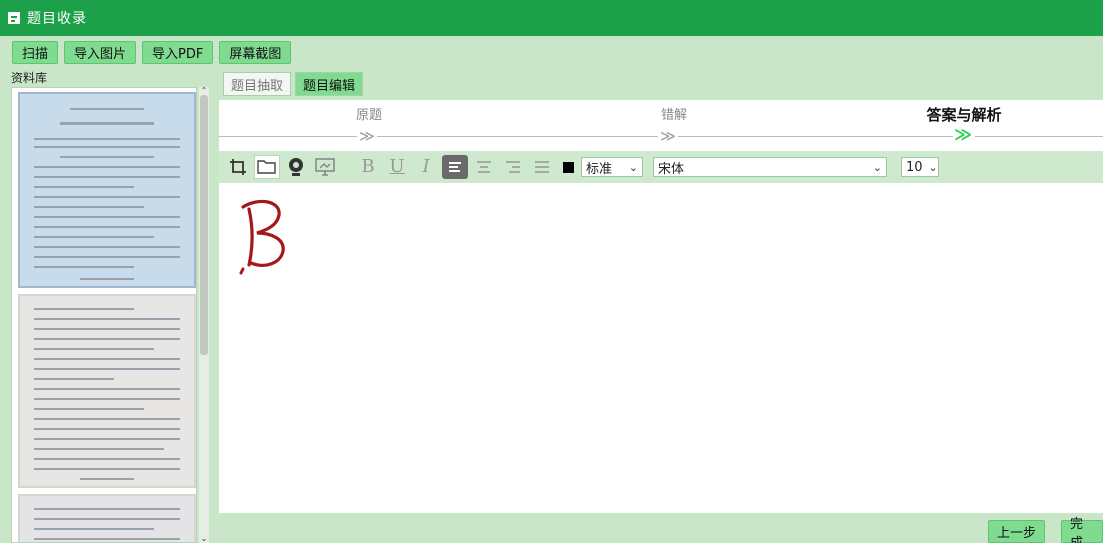  Describe the element at coordinates (57, 19) in the screenshot. I see `window-title: 题目收录` at that location.